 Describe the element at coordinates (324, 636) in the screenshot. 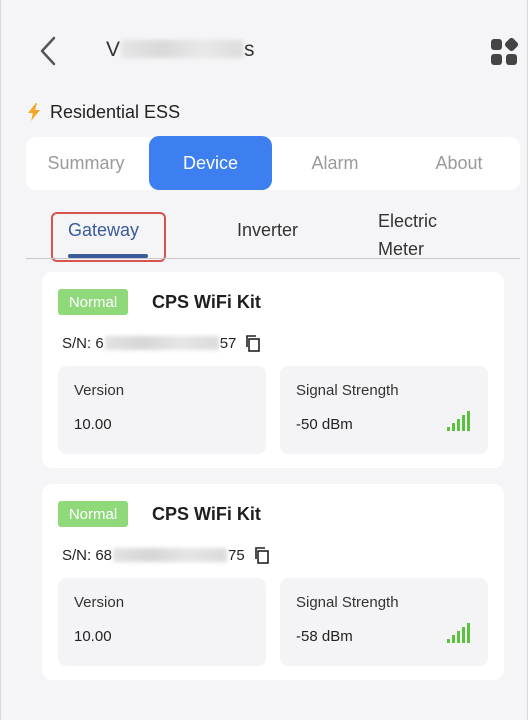

I see `signal-value: -58 dBm` at that location.